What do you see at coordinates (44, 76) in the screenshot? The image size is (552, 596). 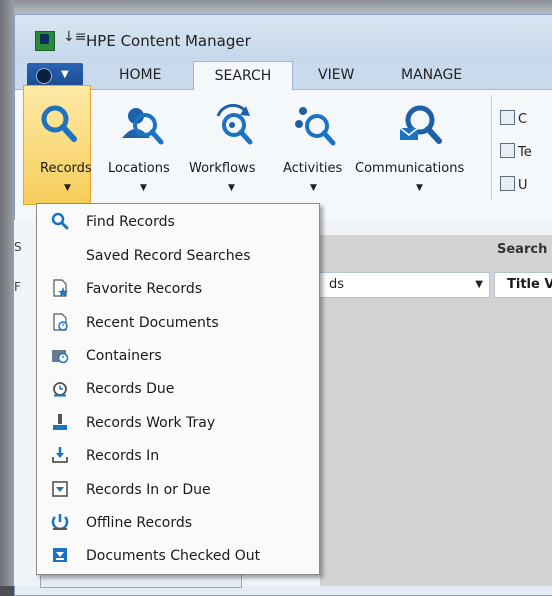 I see `user-avatar-icon` at bounding box center [44, 76].